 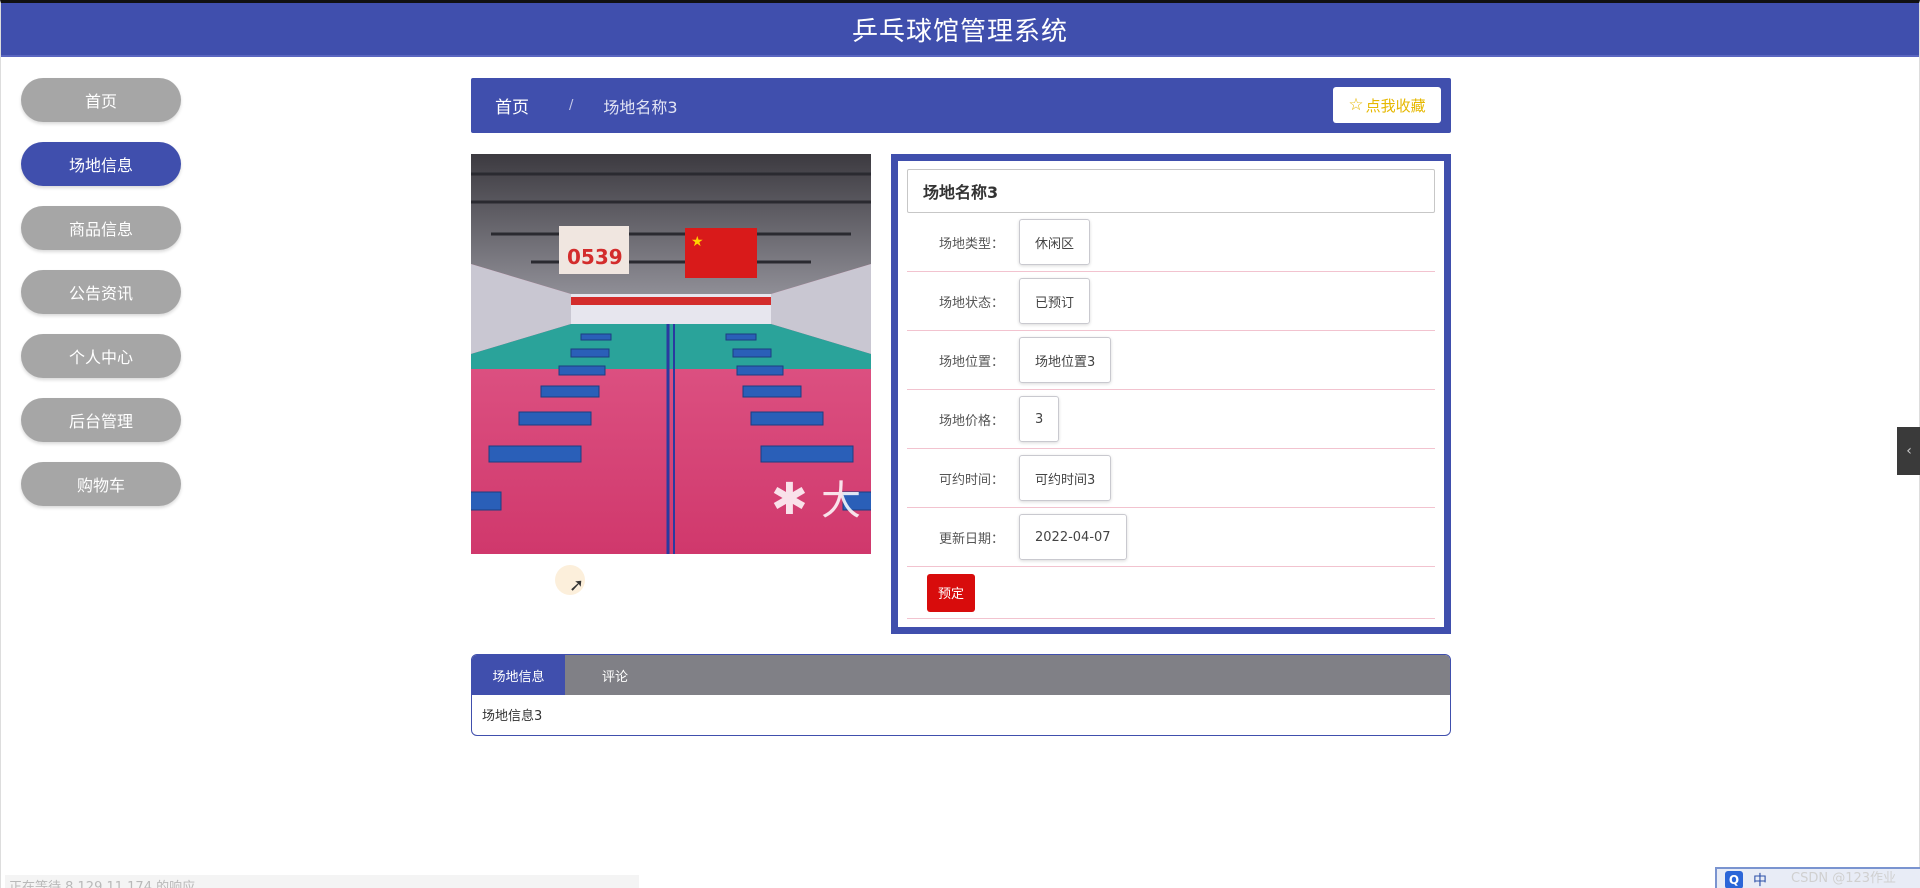 What do you see at coordinates (1171, 301) in the screenshot?
I see `field-row-status: 场地状态： 已预订` at bounding box center [1171, 301].